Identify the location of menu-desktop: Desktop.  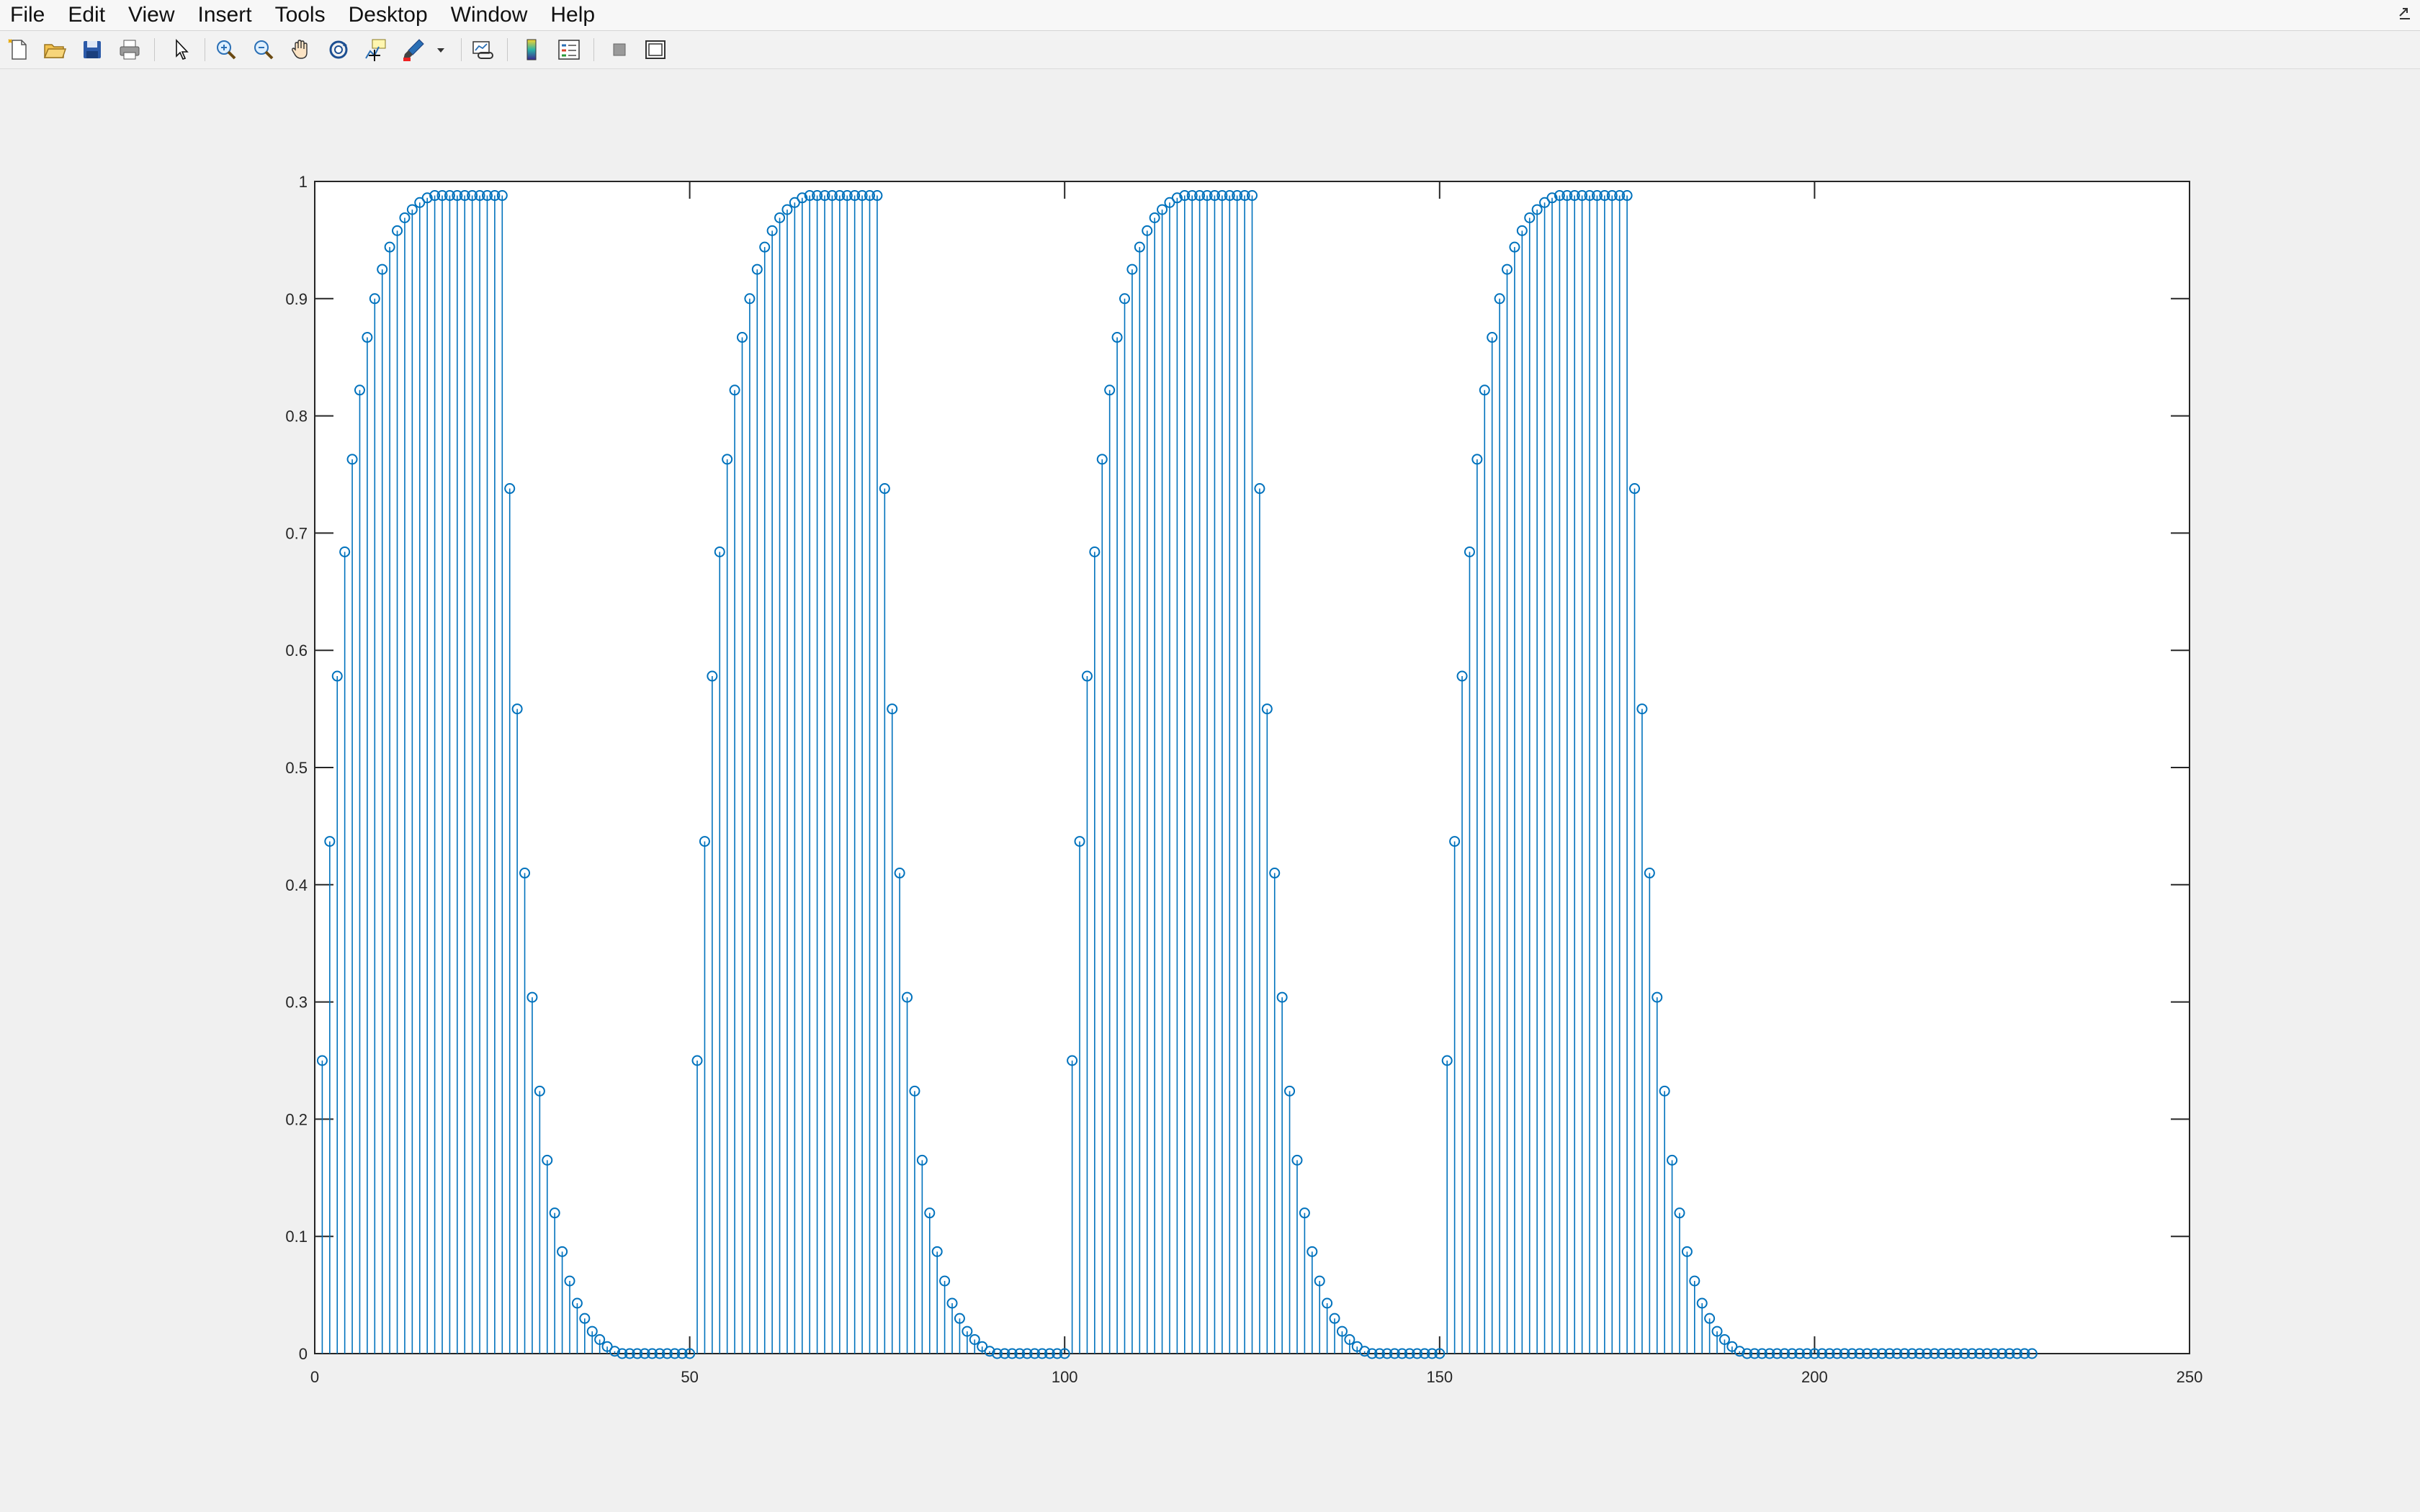
(388, 15).